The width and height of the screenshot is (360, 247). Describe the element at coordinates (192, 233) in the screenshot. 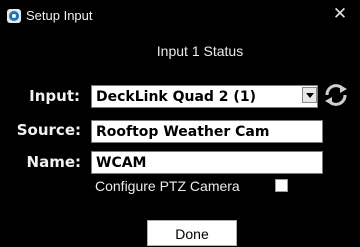

I see `done-button: Done` at that location.